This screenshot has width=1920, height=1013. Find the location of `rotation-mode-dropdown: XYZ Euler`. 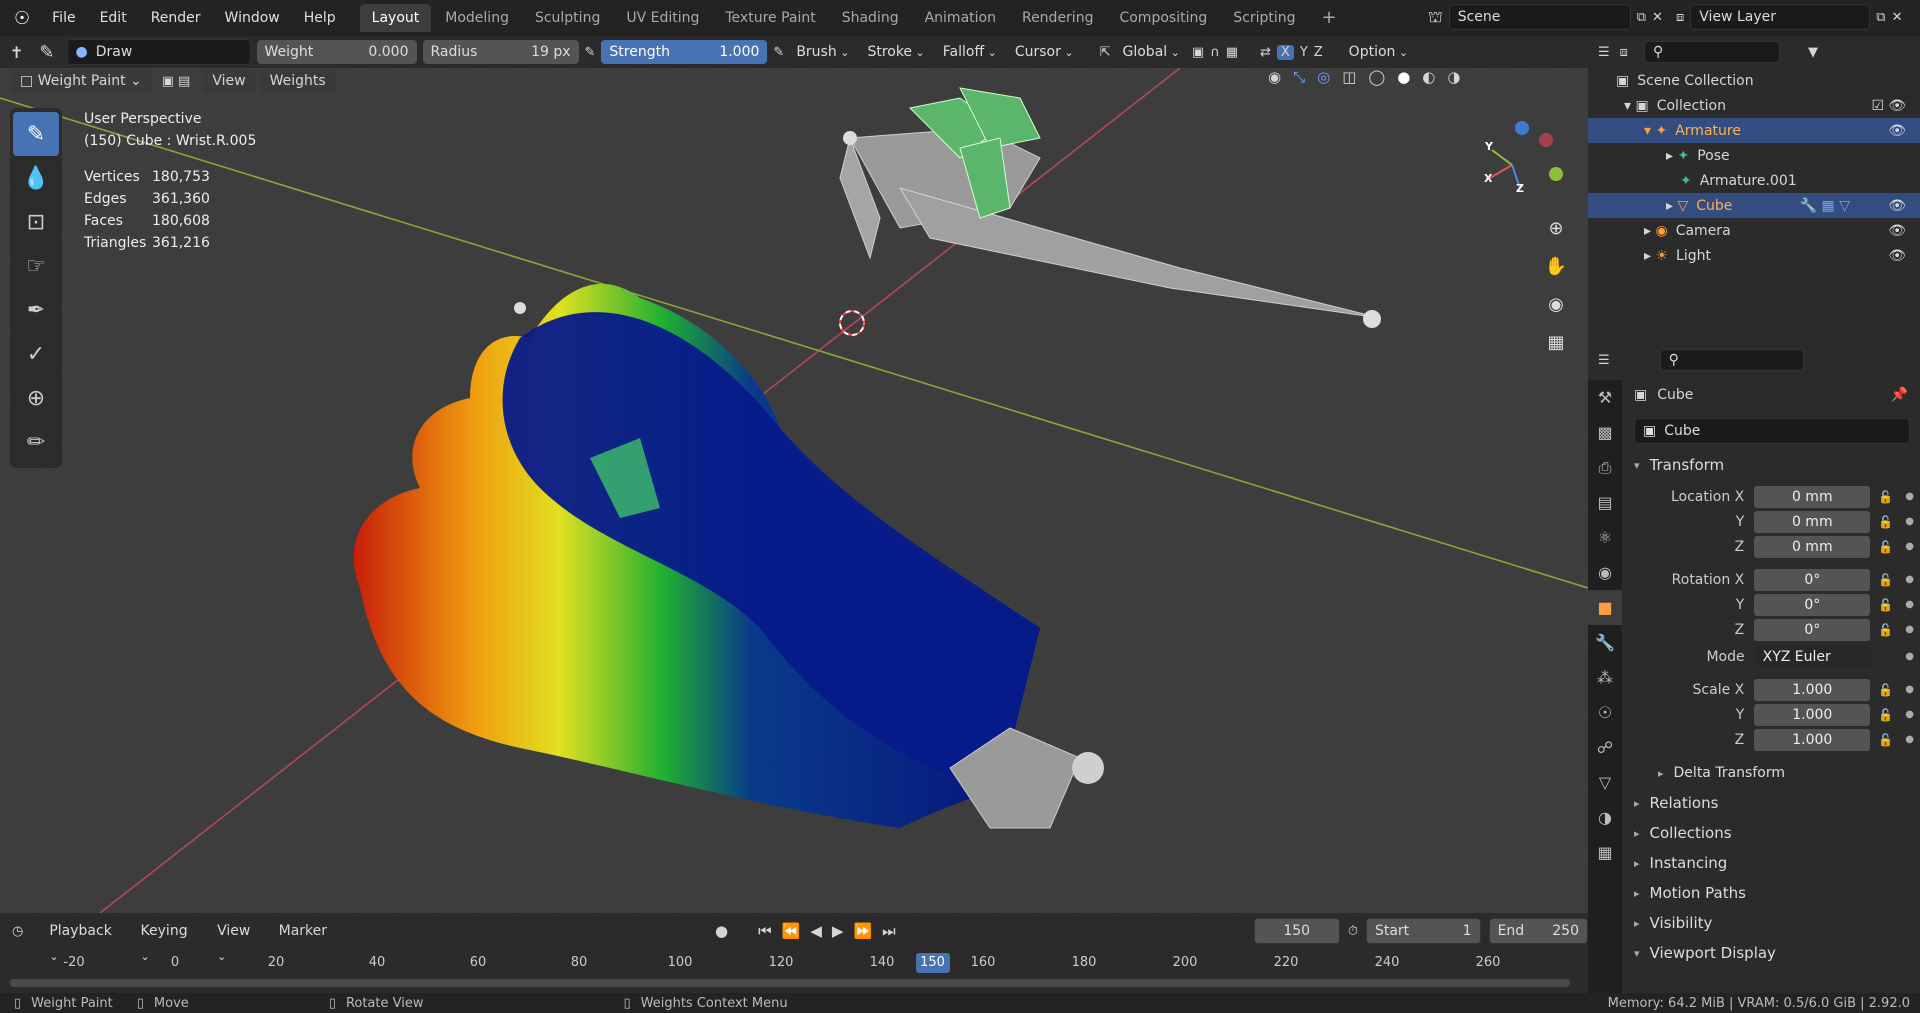

rotation-mode-dropdown: XYZ Euler is located at coordinates (1813, 656).